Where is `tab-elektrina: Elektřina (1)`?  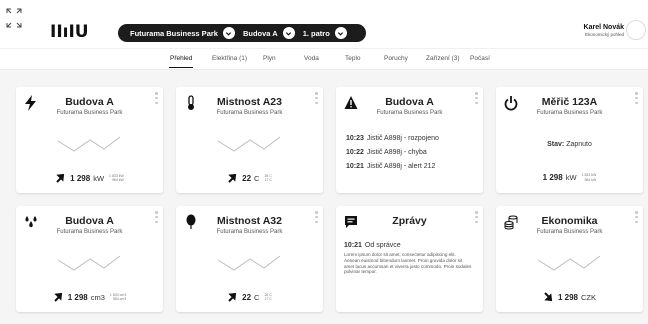
tab-elektrina: Elektřina (1) is located at coordinates (229, 58).